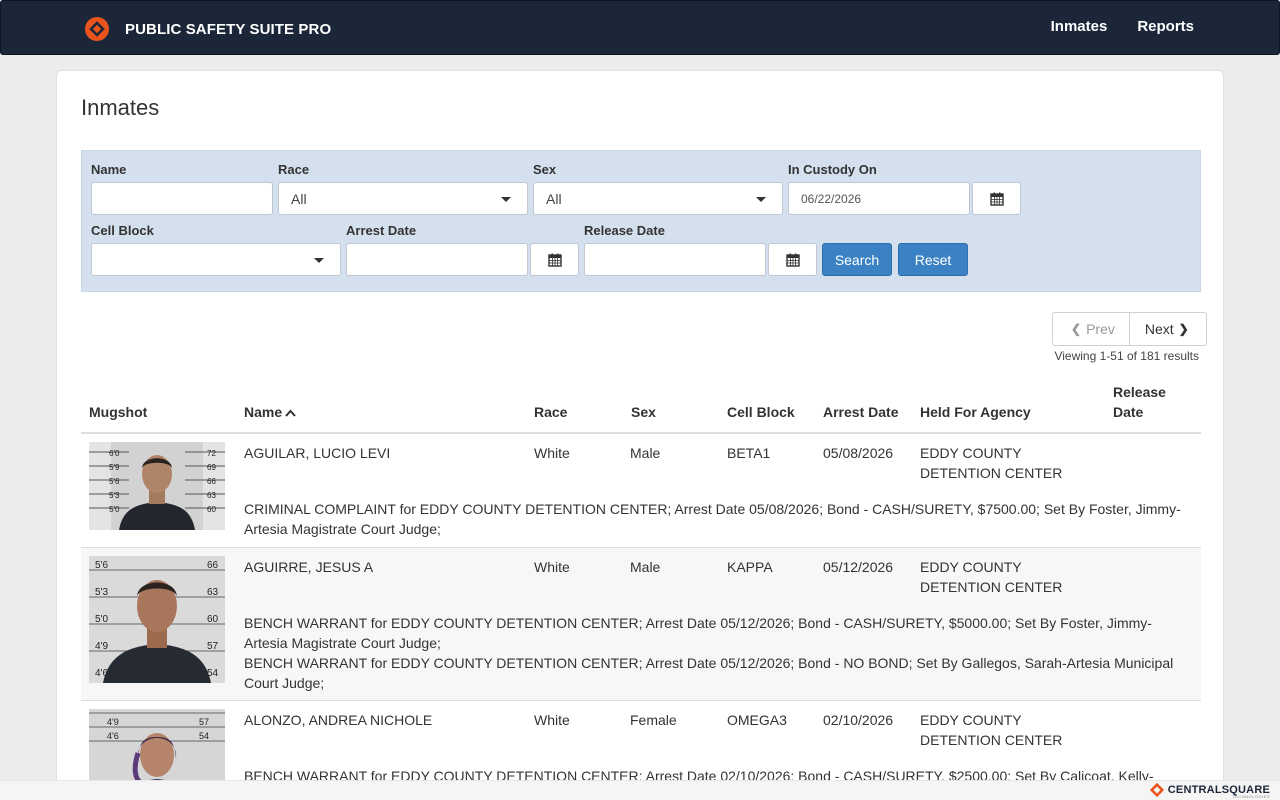 The image size is (1280, 800). What do you see at coordinates (554, 198) in the screenshot?
I see `sex-select-value: All` at bounding box center [554, 198].